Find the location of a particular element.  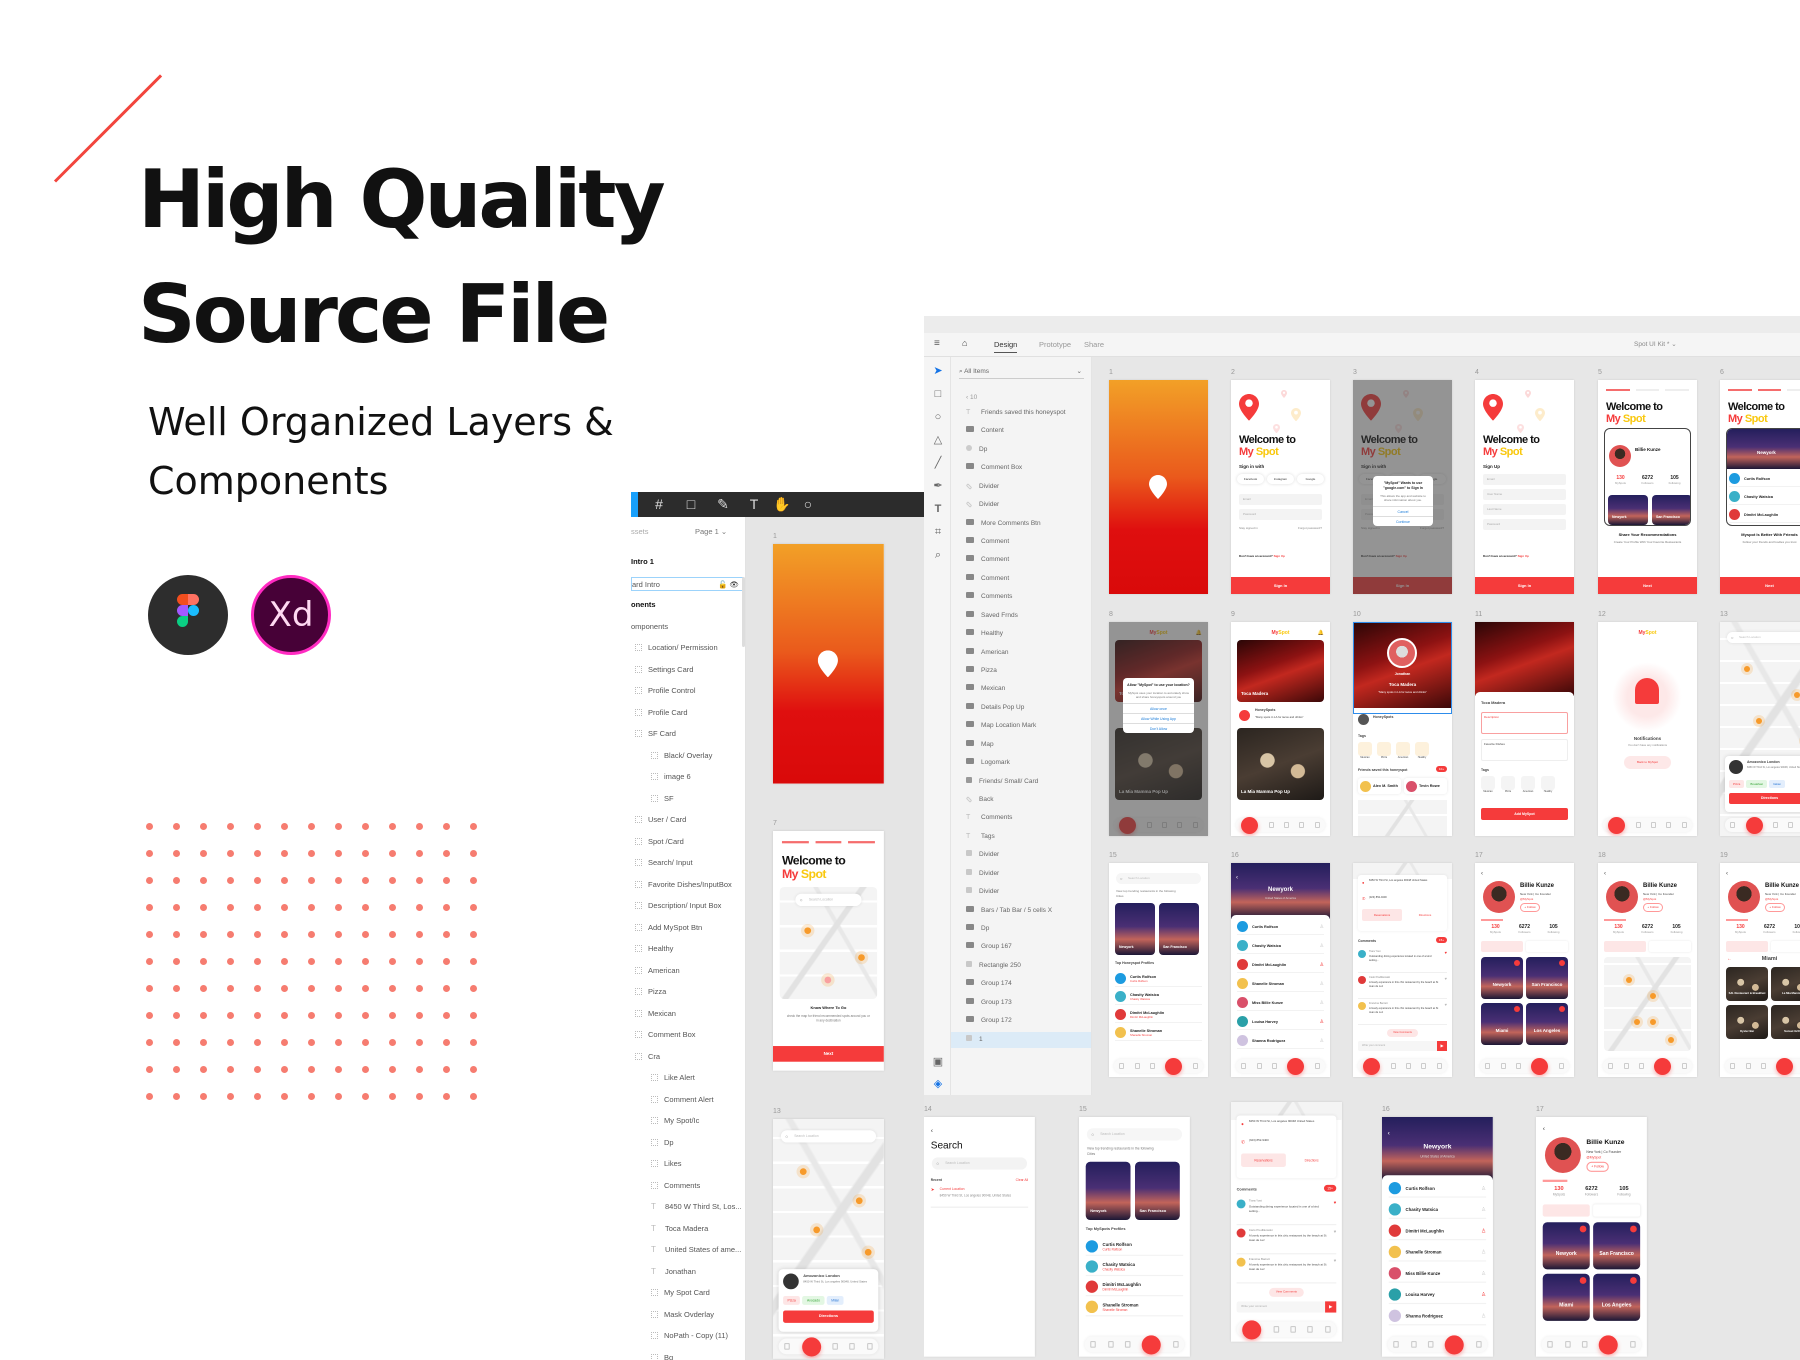

spot-card: La Mia Mamma Pop Up is located at coordinates (1280, 764).